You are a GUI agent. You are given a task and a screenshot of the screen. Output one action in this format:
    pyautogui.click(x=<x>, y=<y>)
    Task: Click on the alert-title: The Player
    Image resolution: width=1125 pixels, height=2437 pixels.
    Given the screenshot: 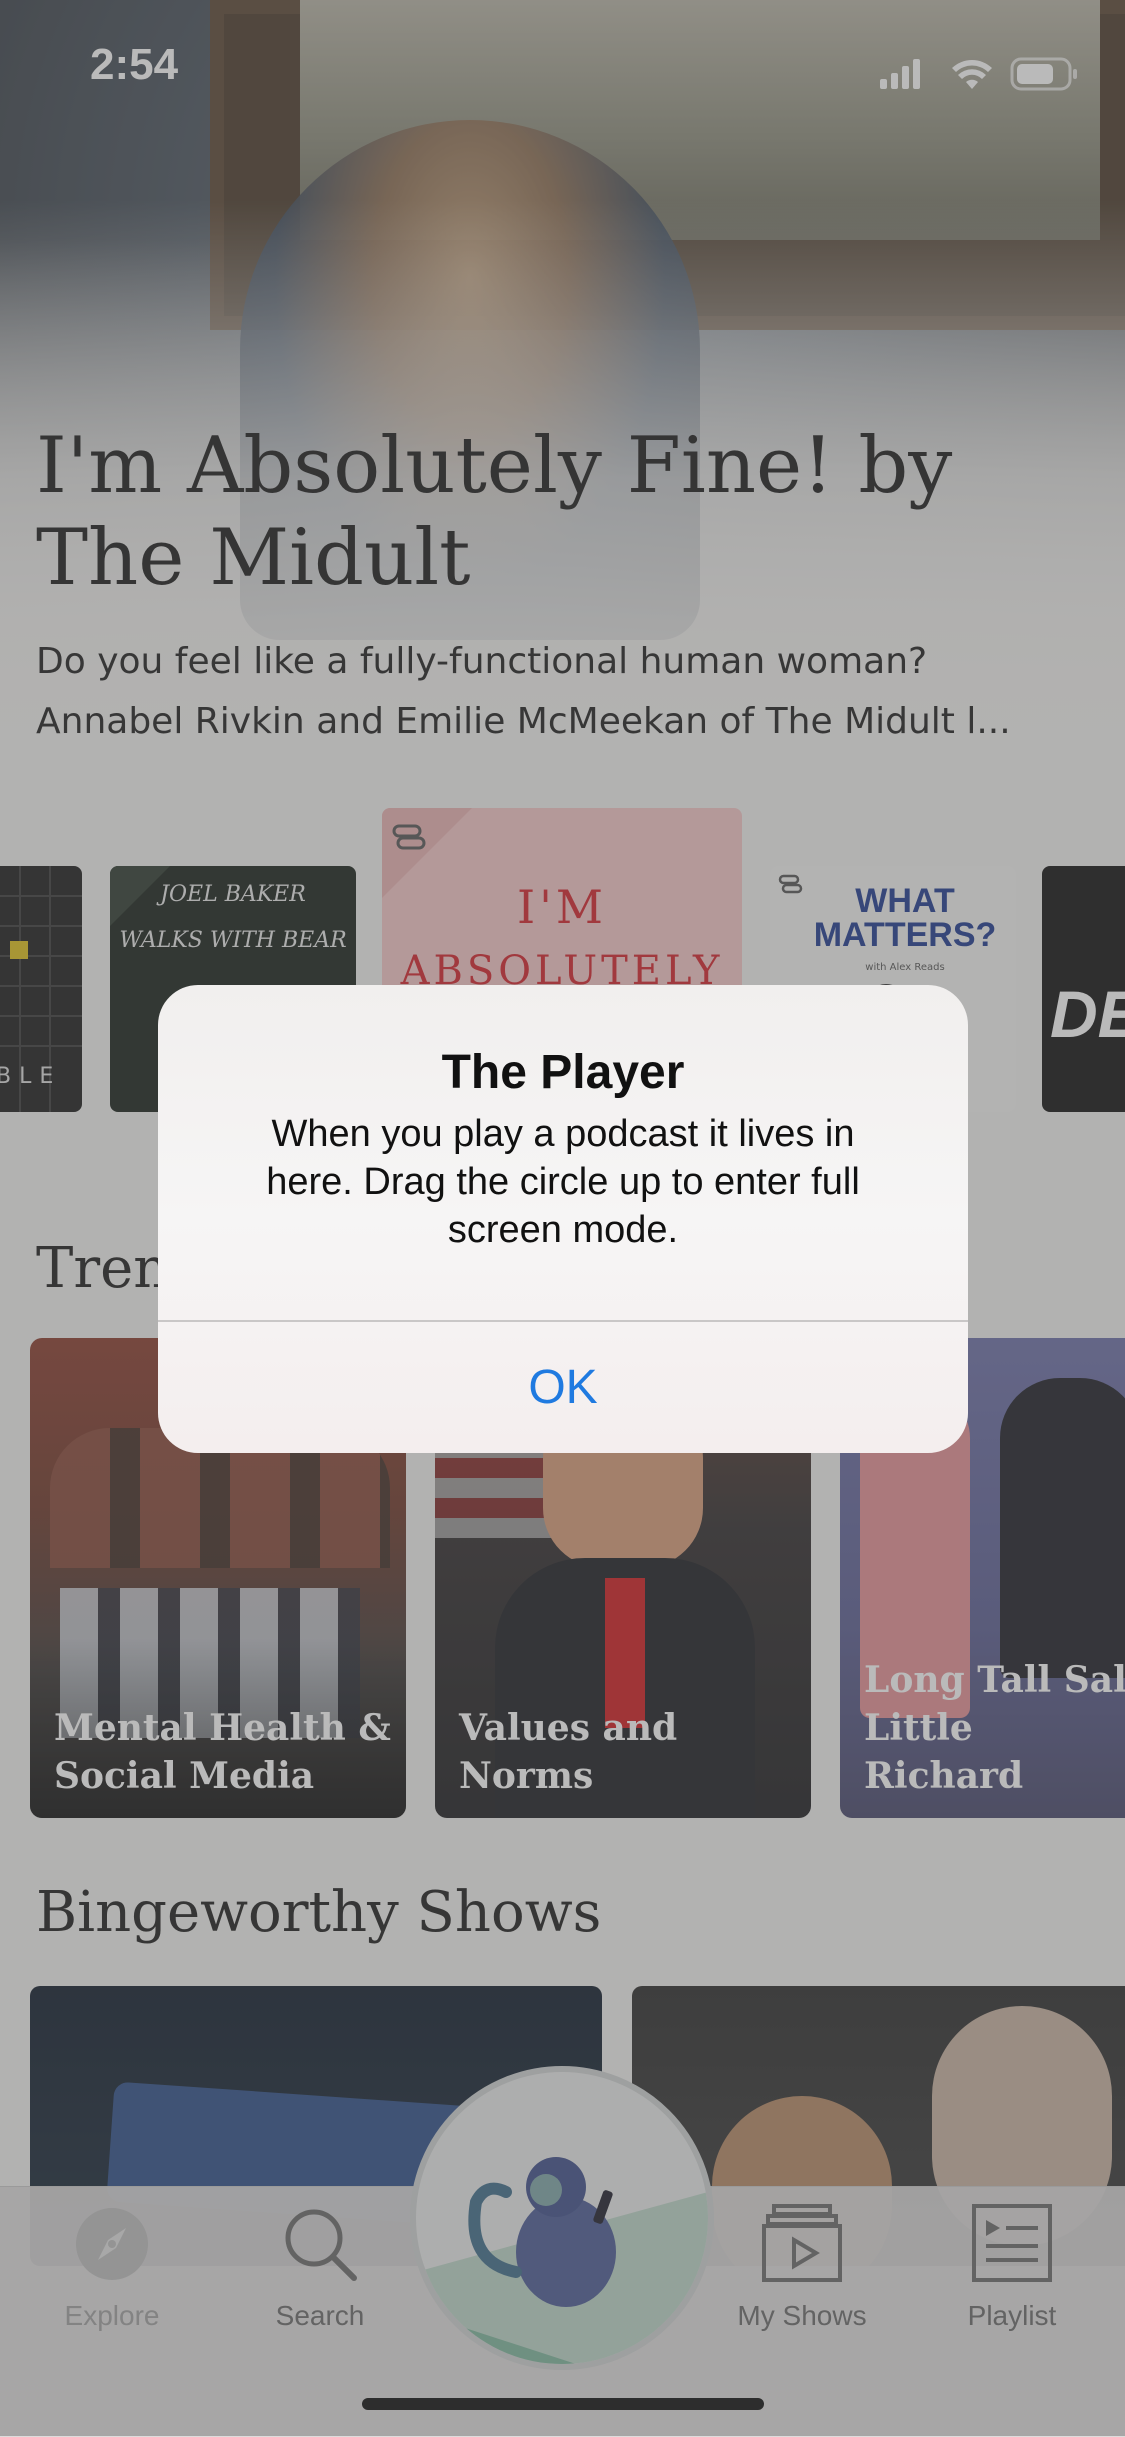 What is the action you would take?
    pyautogui.click(x=563, y=1072)
    